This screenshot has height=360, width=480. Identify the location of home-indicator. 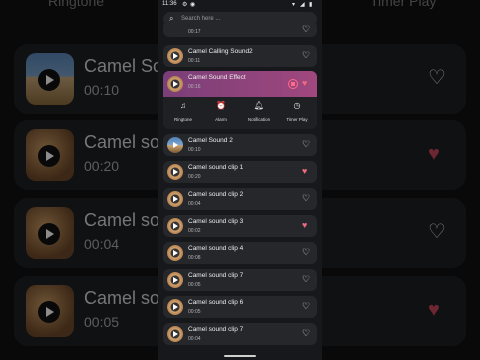
(240, 356).